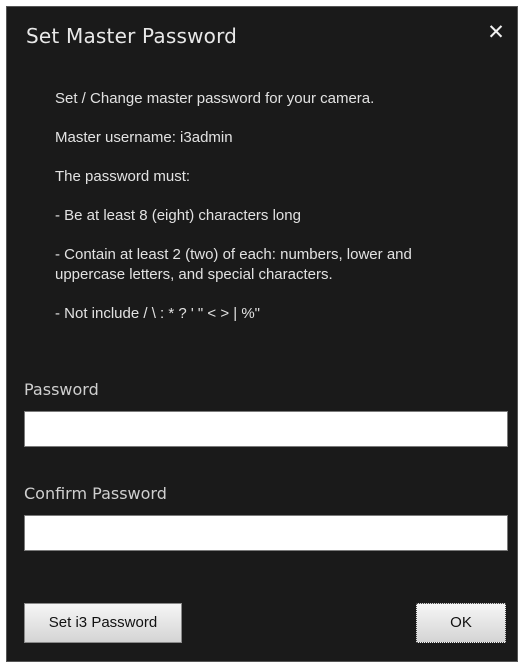 The width and height of the screenshot is (522, 667). What do you see at coordinates (103, 623) in the screenshot?
I see `set-i3-password-button: Set i3 Password` at bounding box center [103, 623].